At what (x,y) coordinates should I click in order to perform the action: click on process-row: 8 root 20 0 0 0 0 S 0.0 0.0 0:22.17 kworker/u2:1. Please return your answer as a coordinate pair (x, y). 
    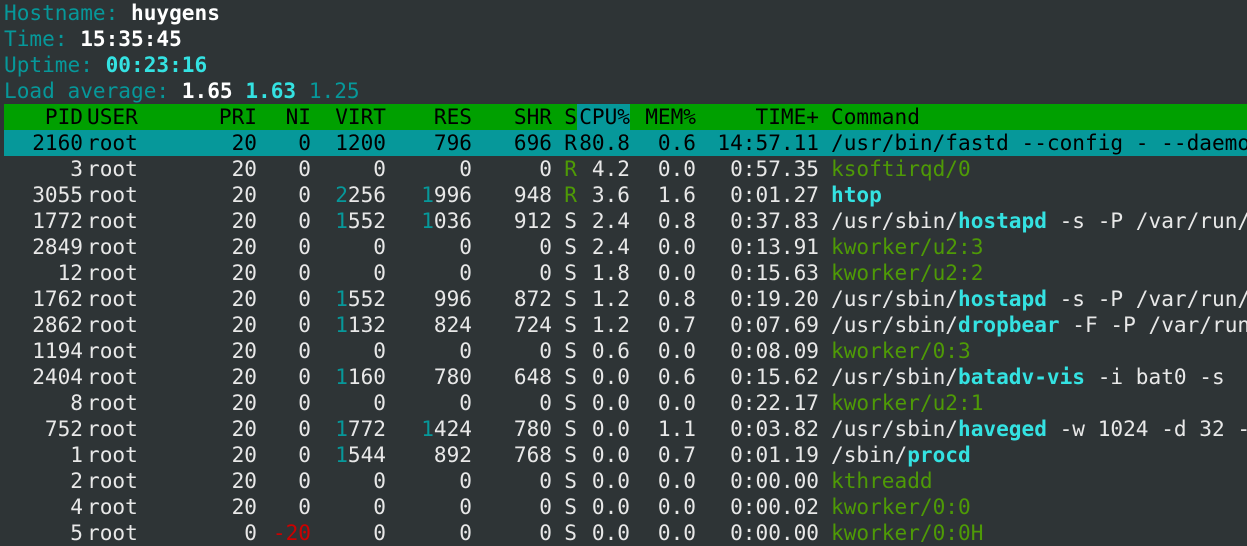
    Looking at the image, I should click on (625, 403).